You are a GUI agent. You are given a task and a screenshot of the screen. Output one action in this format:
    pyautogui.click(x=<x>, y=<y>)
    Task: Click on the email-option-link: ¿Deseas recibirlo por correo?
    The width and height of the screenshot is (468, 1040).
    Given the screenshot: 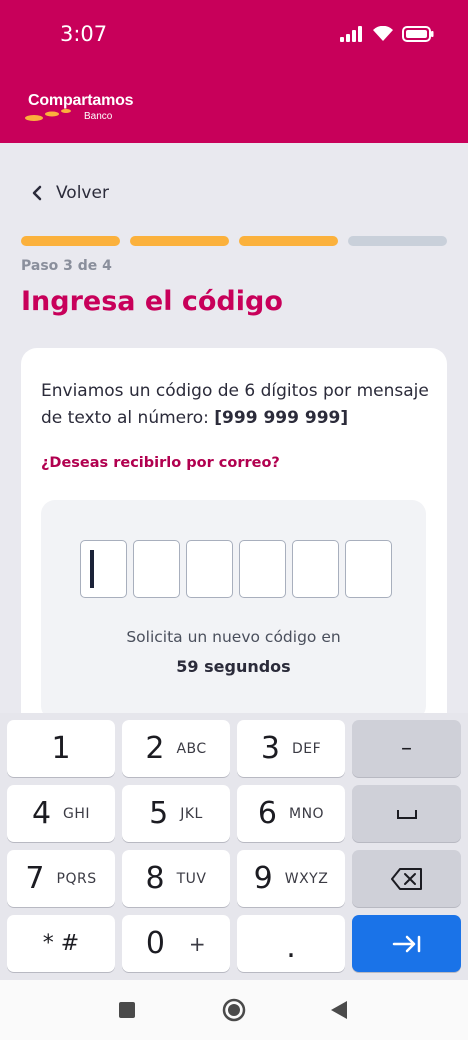 What is the action you would take?
    pyautogui.click(x=160, y=463)
    